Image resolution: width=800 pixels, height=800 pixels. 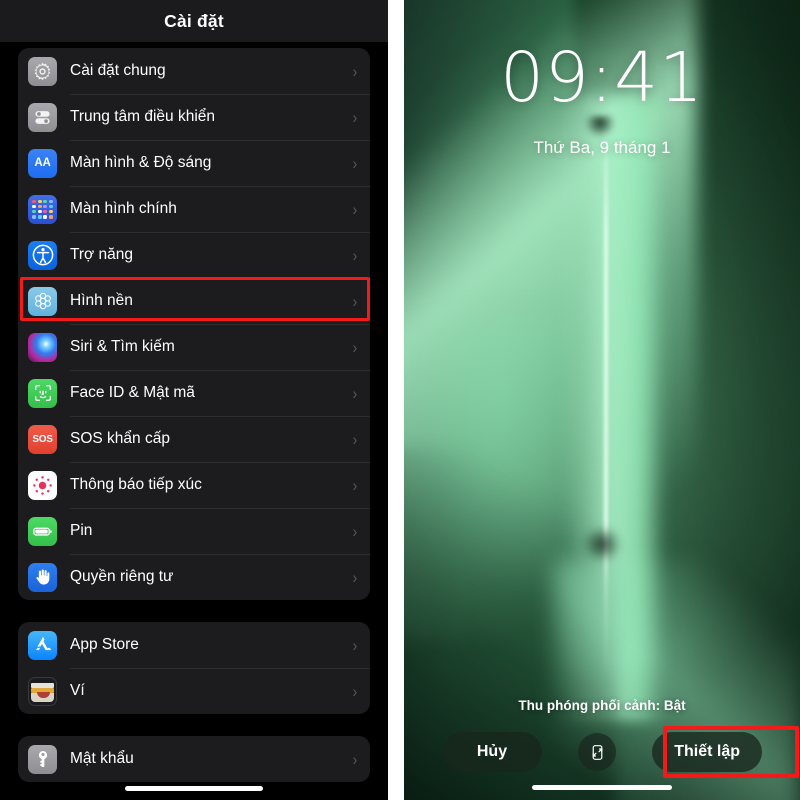 What do you see at coordinates (194, 531) in the screenshot?
I see `sidebar-item-battery: Pin ›` at bounding box center [194, 531].